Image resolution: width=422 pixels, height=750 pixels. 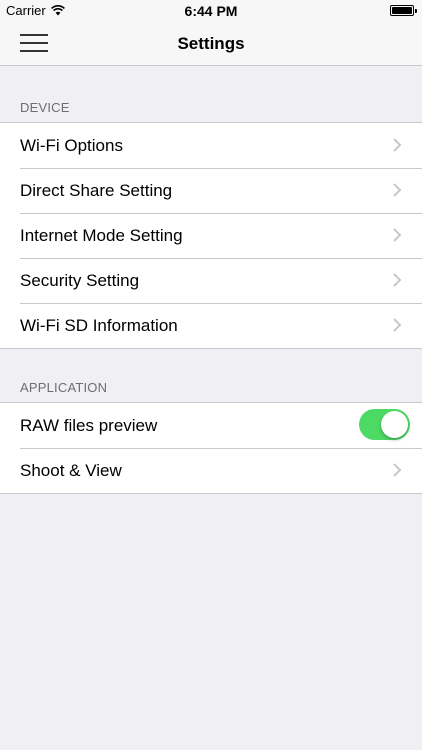 I want to click on status-time: 6:44 PM, so click(x=211, y=11).